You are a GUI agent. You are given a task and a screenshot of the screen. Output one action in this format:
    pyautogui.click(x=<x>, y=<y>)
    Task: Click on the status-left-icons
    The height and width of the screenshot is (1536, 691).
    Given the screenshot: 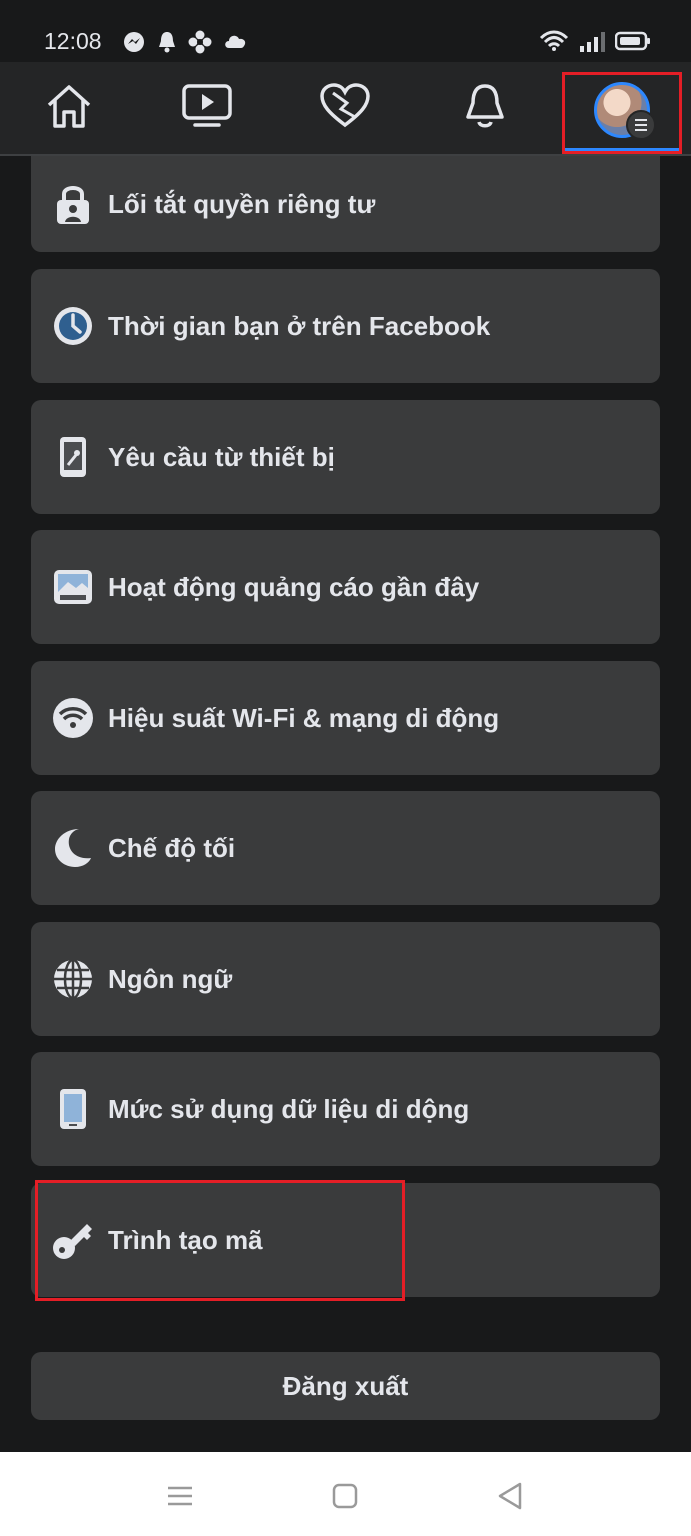 What is the action you would take?
    pyautogui.click(x=185, y=42)
    